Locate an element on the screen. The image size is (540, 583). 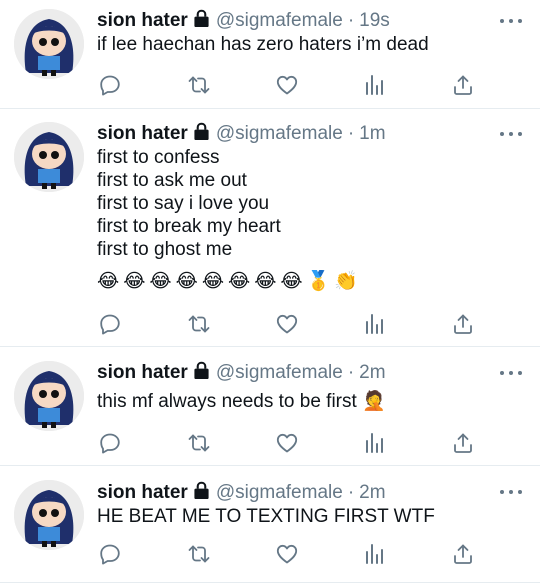
tweet-header: sion hater @sigmafemale · 19s is located at coordinates (243, 21).